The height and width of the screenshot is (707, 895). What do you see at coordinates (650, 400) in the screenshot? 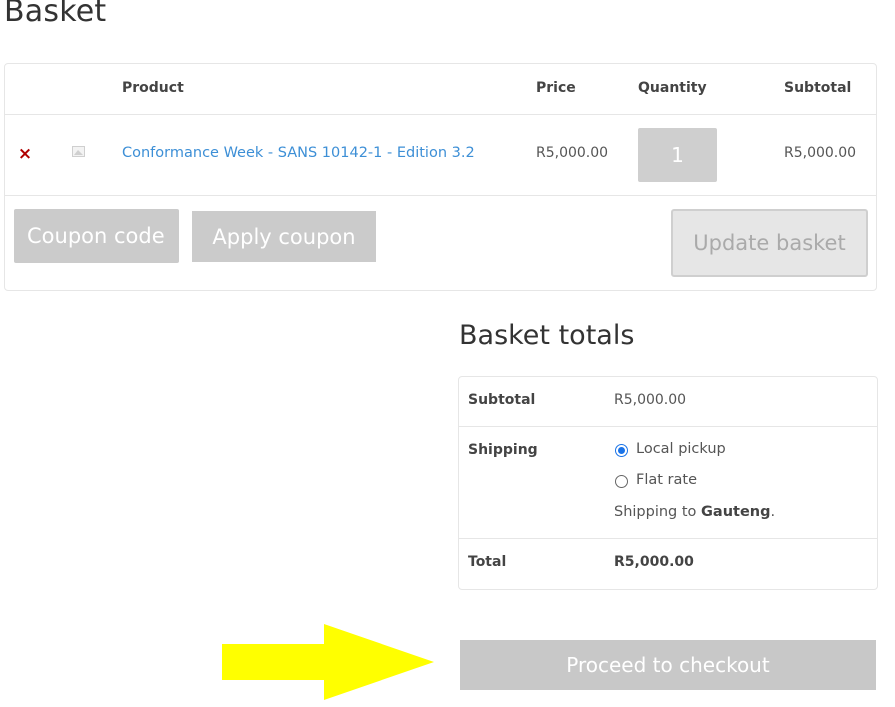
I see `totals-subtotal-value: R5,000.00` at bounding box center [650, 400].